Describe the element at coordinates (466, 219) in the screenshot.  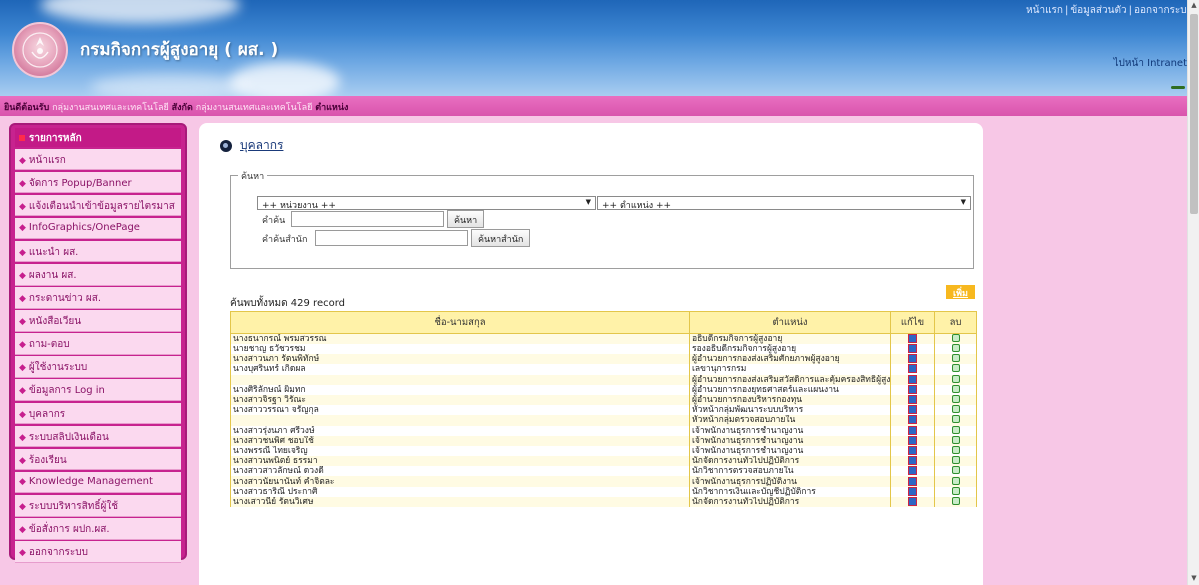
I see `search-button: ค้นหา` at that location.